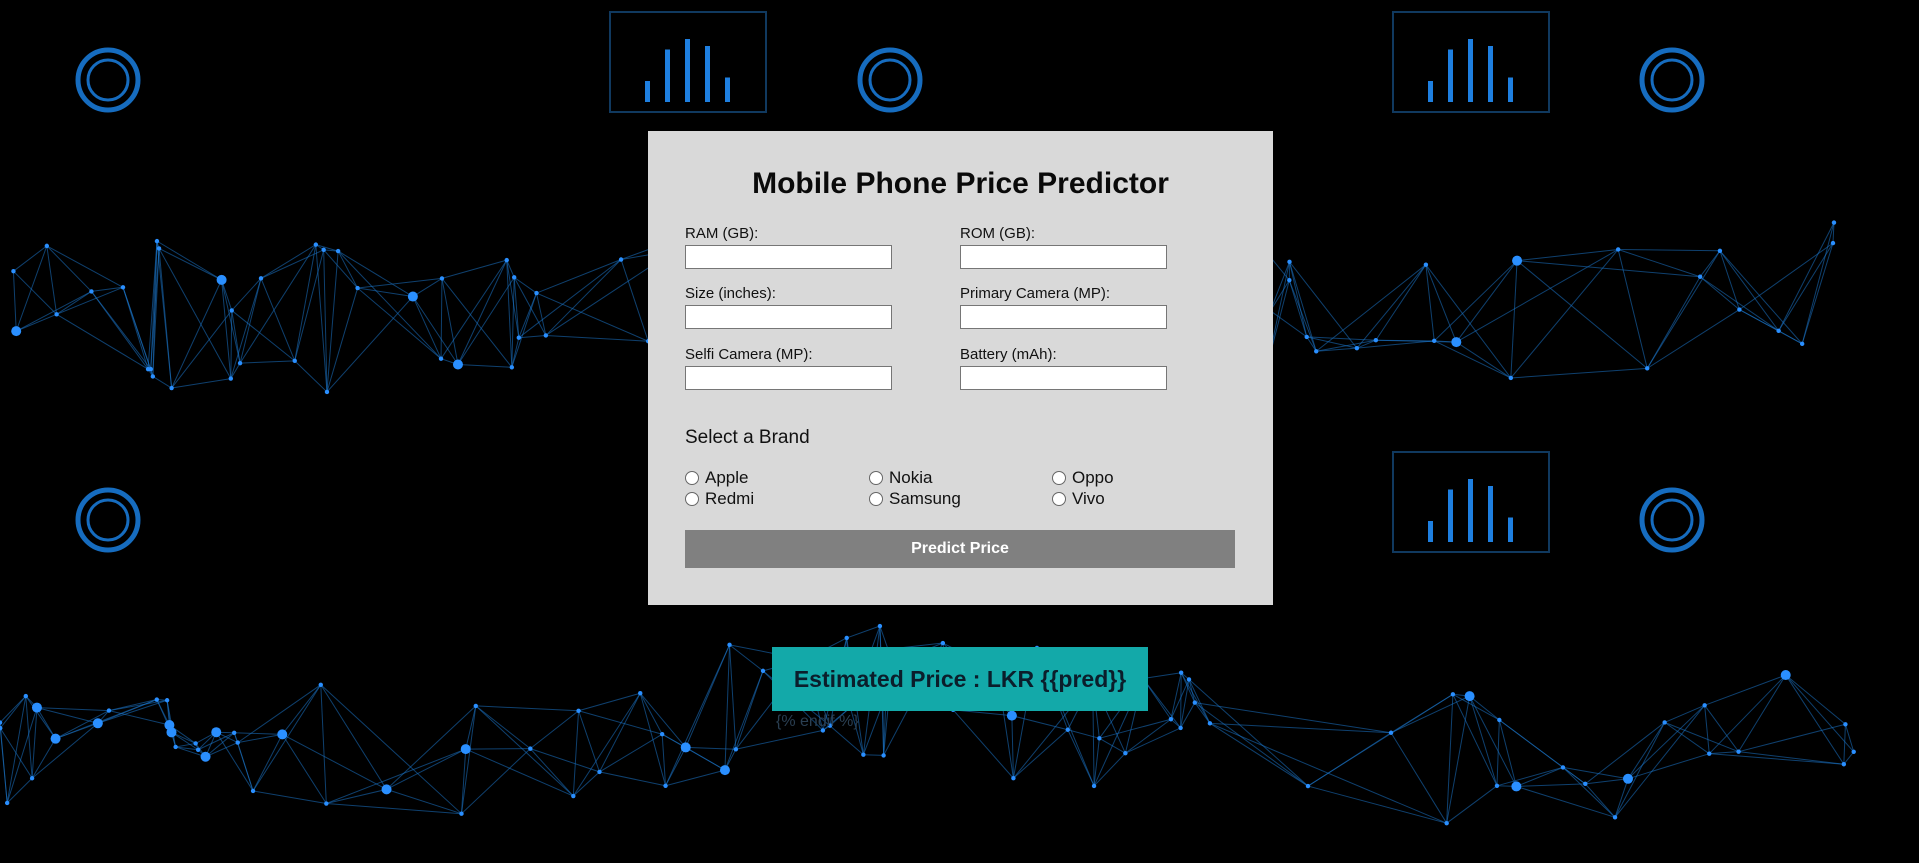 This screenshot has width=1919, height=863. I want to click on primary-camera-input, so click(1063, 317).